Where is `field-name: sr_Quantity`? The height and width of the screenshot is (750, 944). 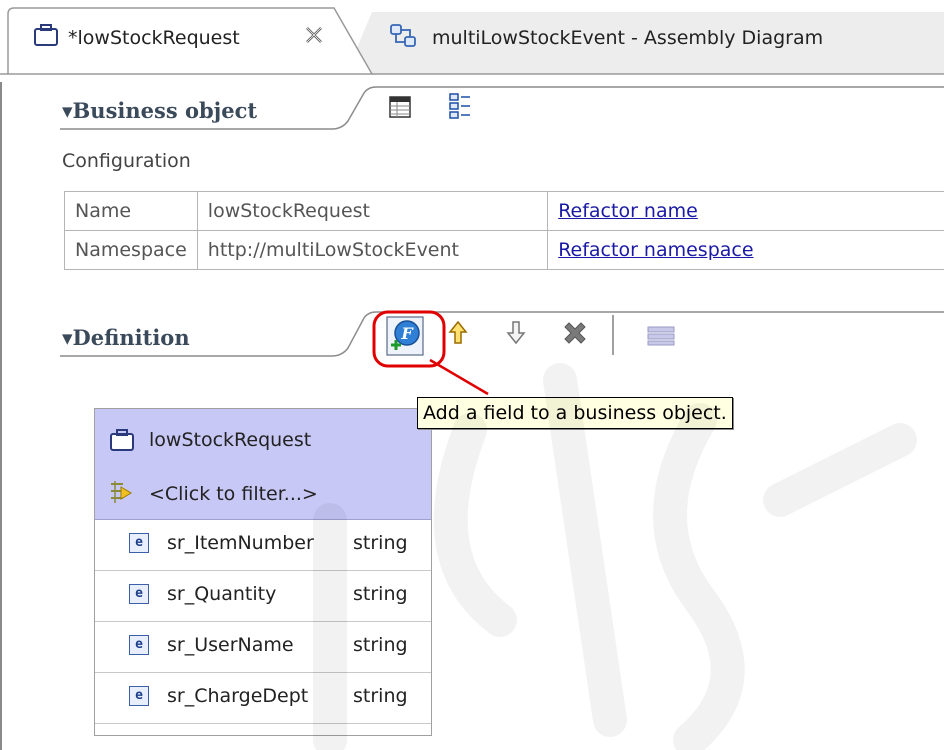 field-name: sr_Quantity is located at coordinates (222, 594).